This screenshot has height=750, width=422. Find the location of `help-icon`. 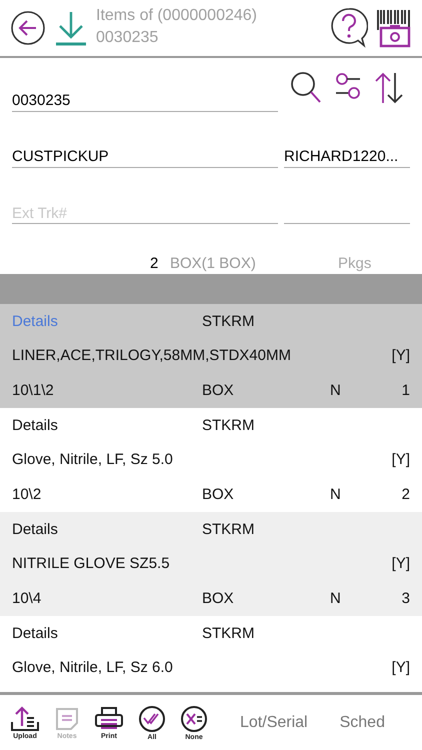

help-icon is located at coordinates (349, 28).